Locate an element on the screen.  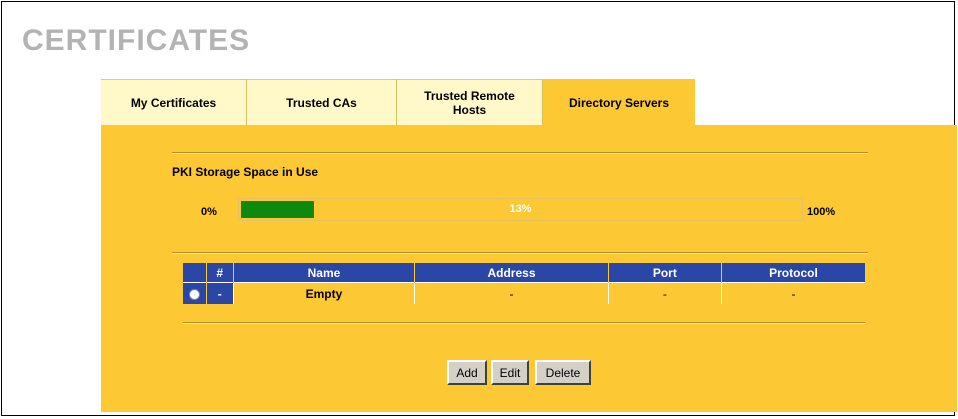
delete-button: Delete is located at coordinates (563, 372).